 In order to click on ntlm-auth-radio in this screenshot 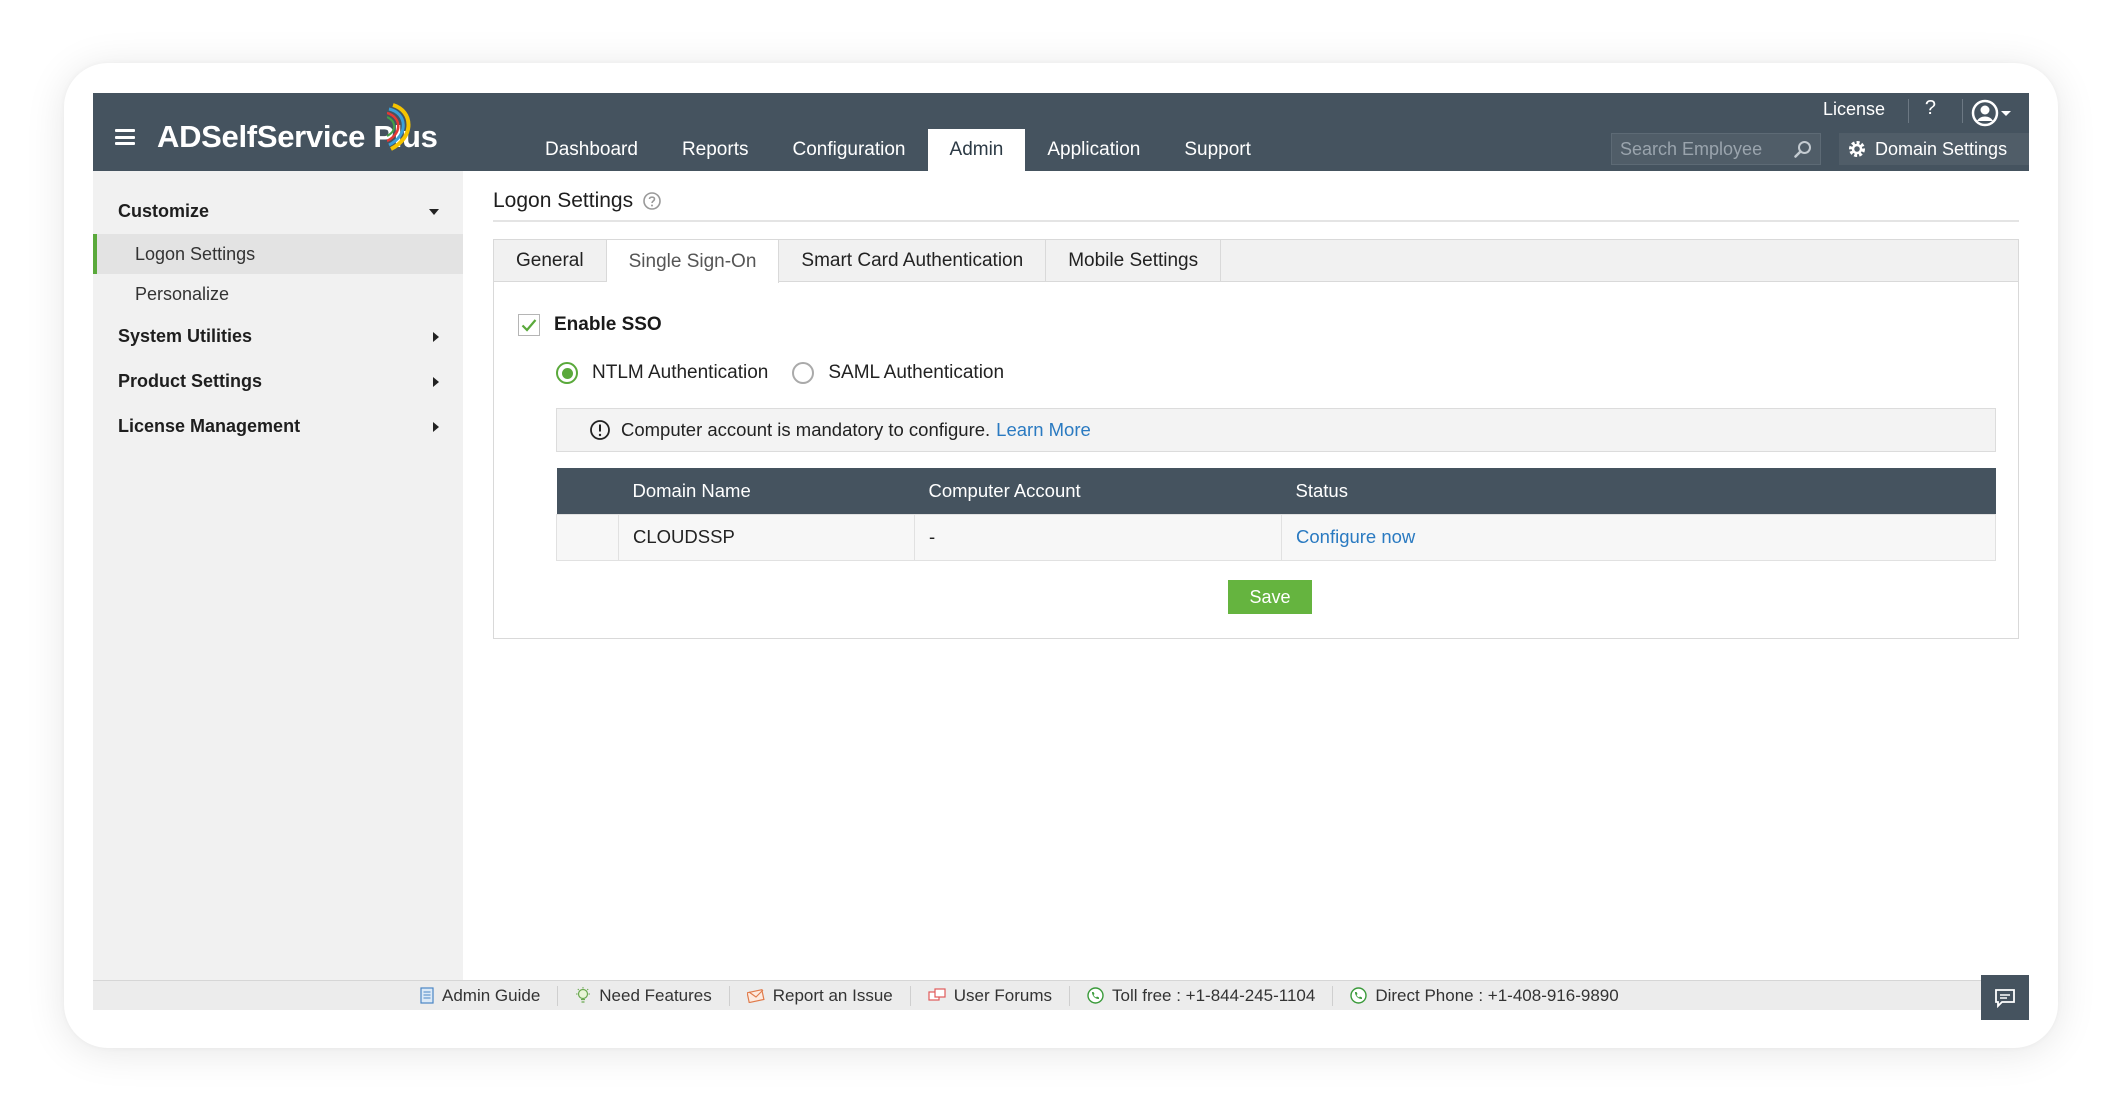, I will do `click(567, 373)`.